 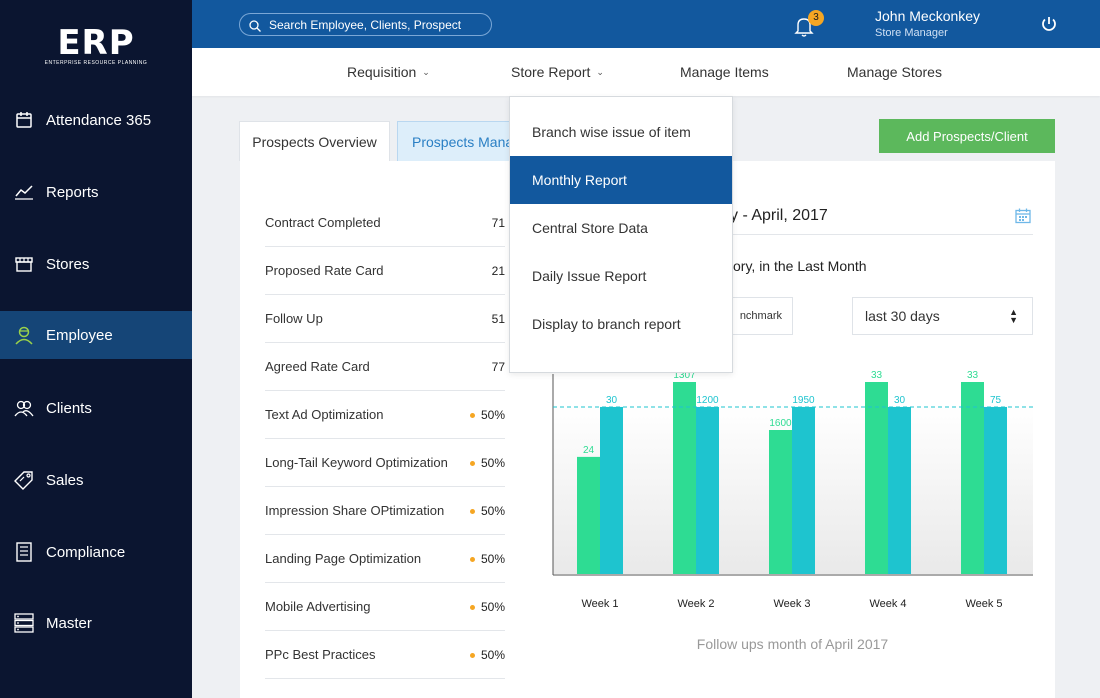 I want to click on stat-row: Mobile Advertising 50%, so click(x=385, y=607).